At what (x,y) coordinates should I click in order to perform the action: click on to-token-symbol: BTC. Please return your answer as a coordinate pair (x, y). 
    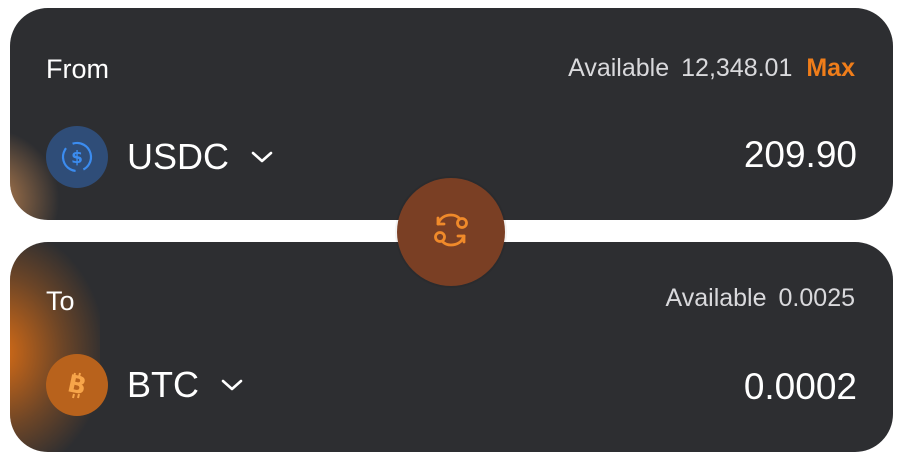
    Looking at the image, I should click on (163, 384).